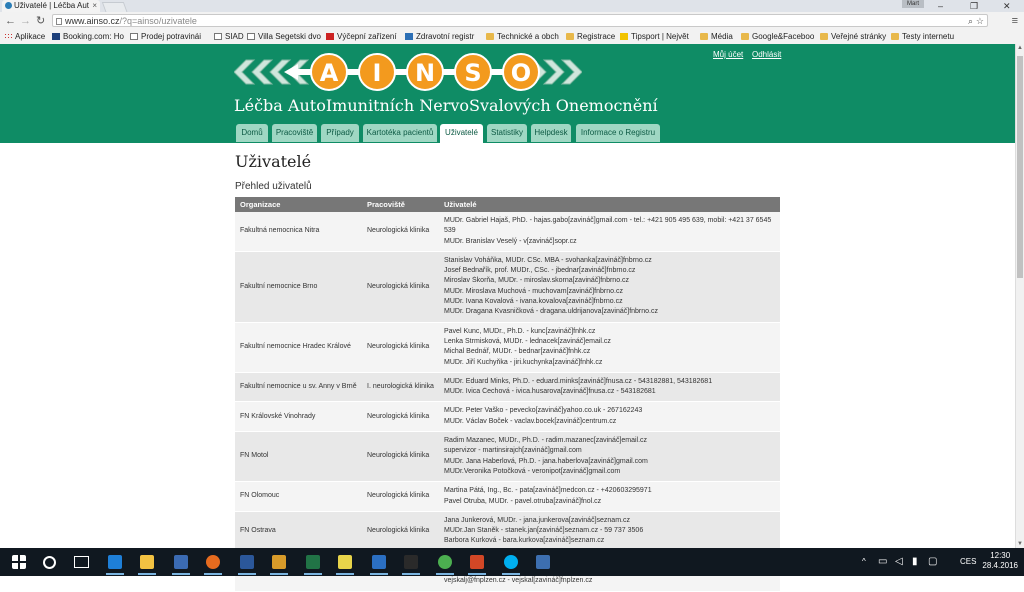  I want to click on chrome-icon-glyph, so click(445, 562).